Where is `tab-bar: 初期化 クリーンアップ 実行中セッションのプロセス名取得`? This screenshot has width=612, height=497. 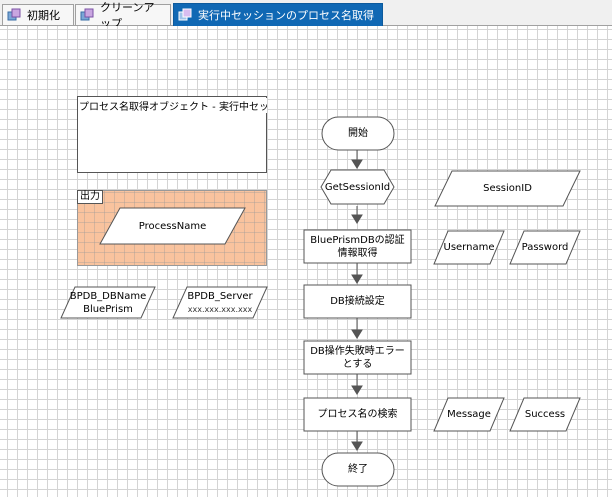 tab-bar: 初期化 クリーンアップ 実行中セッションのプロセス名取得 is located at coordinates (306, 15).